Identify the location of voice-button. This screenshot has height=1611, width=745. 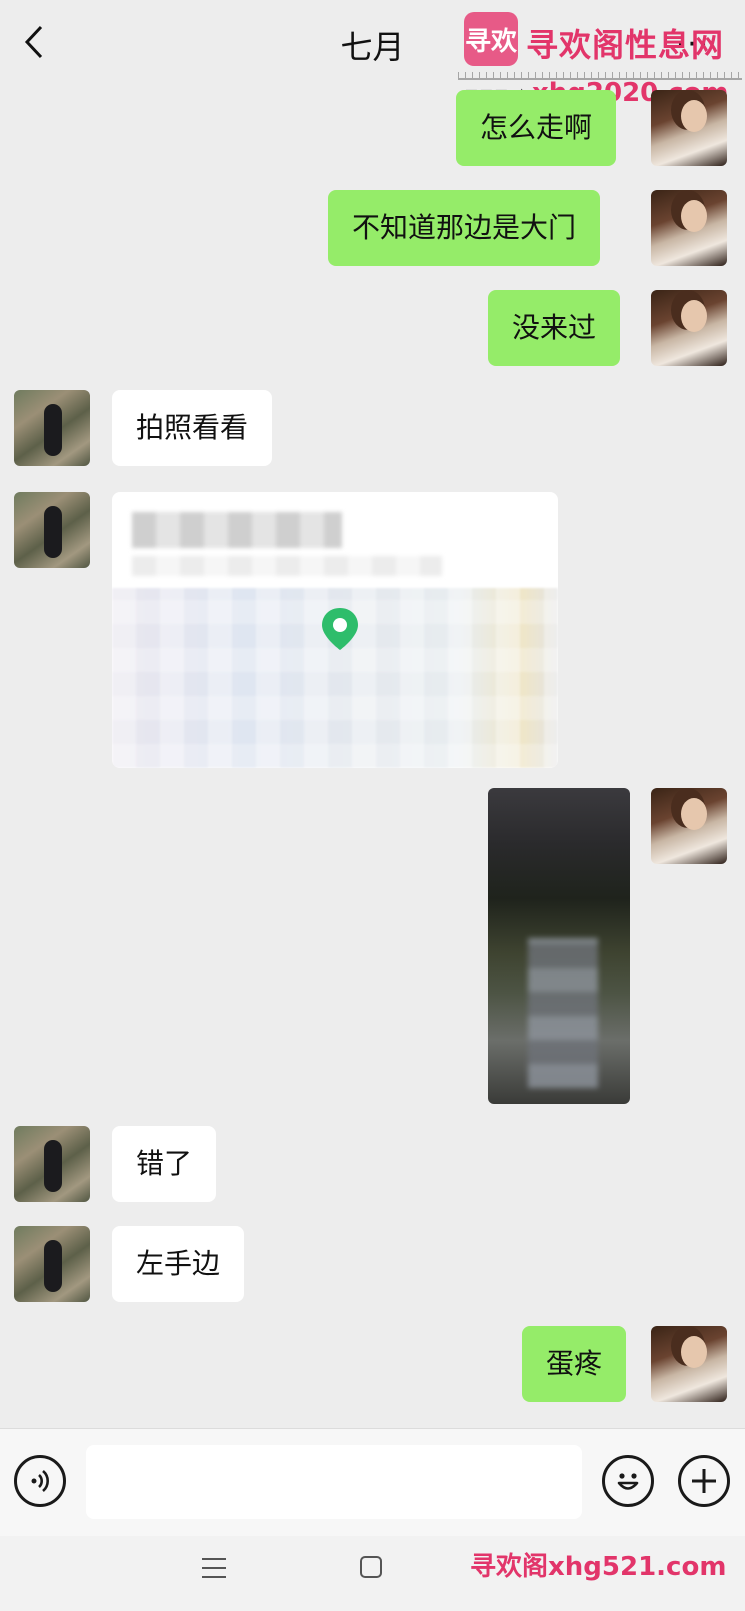
(40, 1481).